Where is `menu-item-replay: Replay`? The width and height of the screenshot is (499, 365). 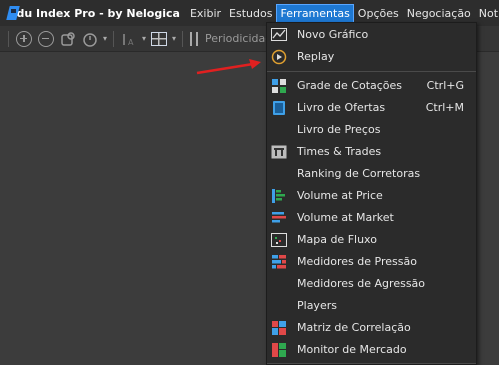 menu-item-replay: Replay is located at coordinates (371, 57).